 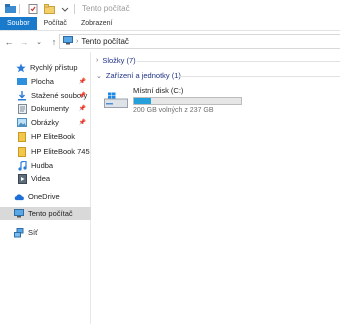 I want to click on ribbon-tabs: Soubor Počítač Zobrazení, so click(x=170, y=24).